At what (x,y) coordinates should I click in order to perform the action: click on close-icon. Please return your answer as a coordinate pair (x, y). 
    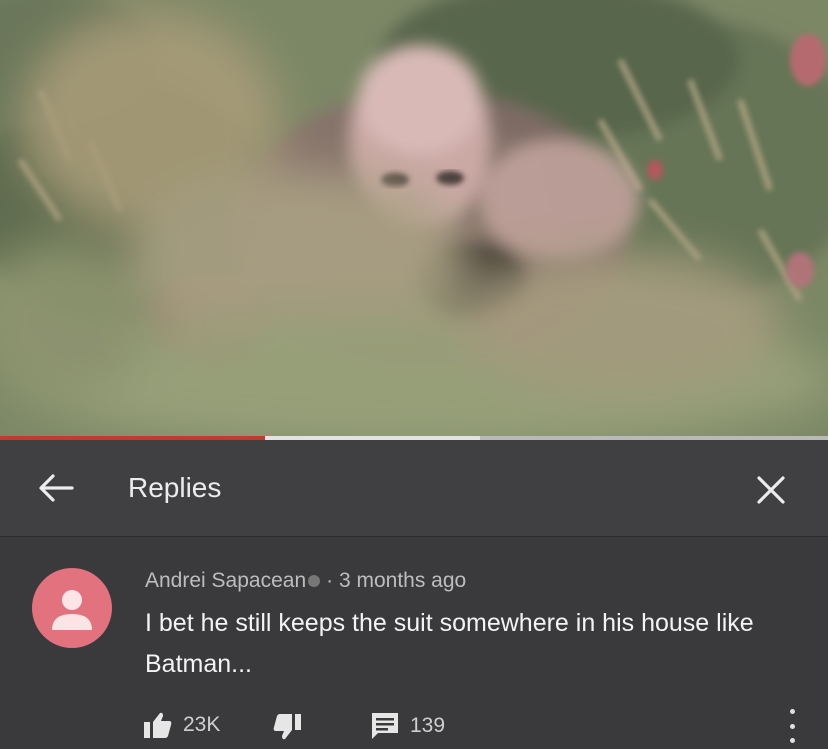
    Looking at the image, I should click on (771, 490).